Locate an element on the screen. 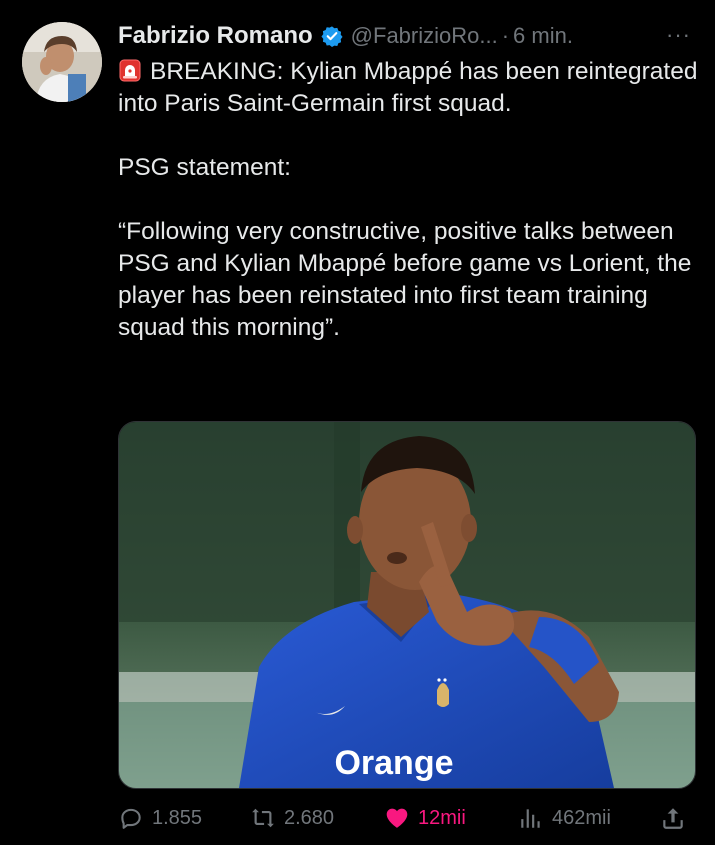 The image size is (715, 845). author-avatar is located at coordinates (62, 62).